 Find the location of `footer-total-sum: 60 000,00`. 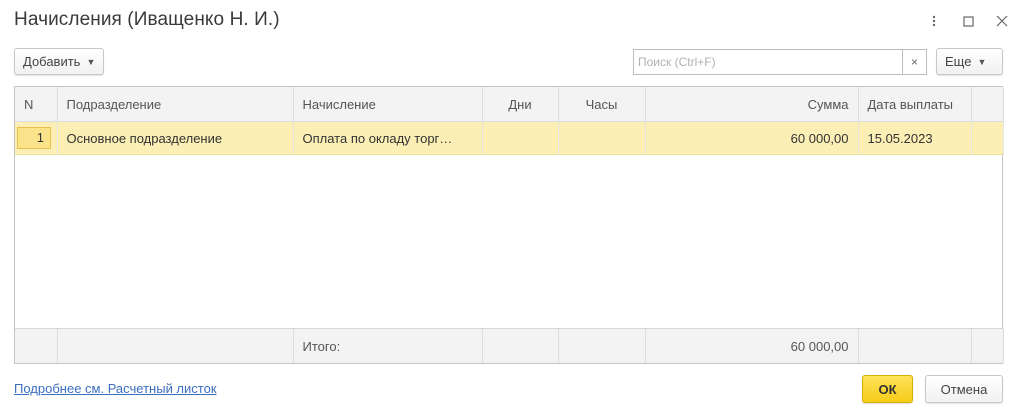

footer-total-sum: 60 000,00 is located at coordinates (752, 346).